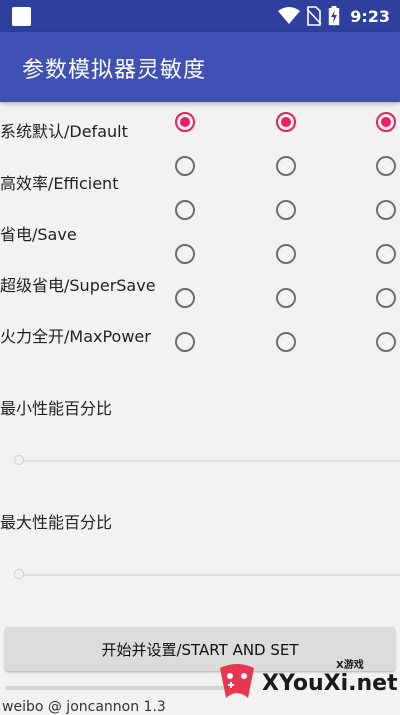  What do you see at coordinates (185, 254) in the screenshot?
I see `radio-row3-col0` at bounding box center [185, 254].